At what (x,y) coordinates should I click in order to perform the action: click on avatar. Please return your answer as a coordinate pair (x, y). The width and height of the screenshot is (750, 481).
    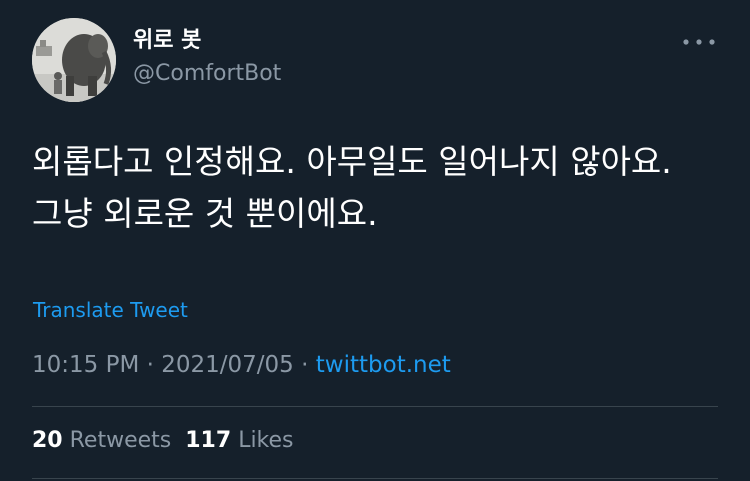
    Looking at the image, I should click on (74, 60).